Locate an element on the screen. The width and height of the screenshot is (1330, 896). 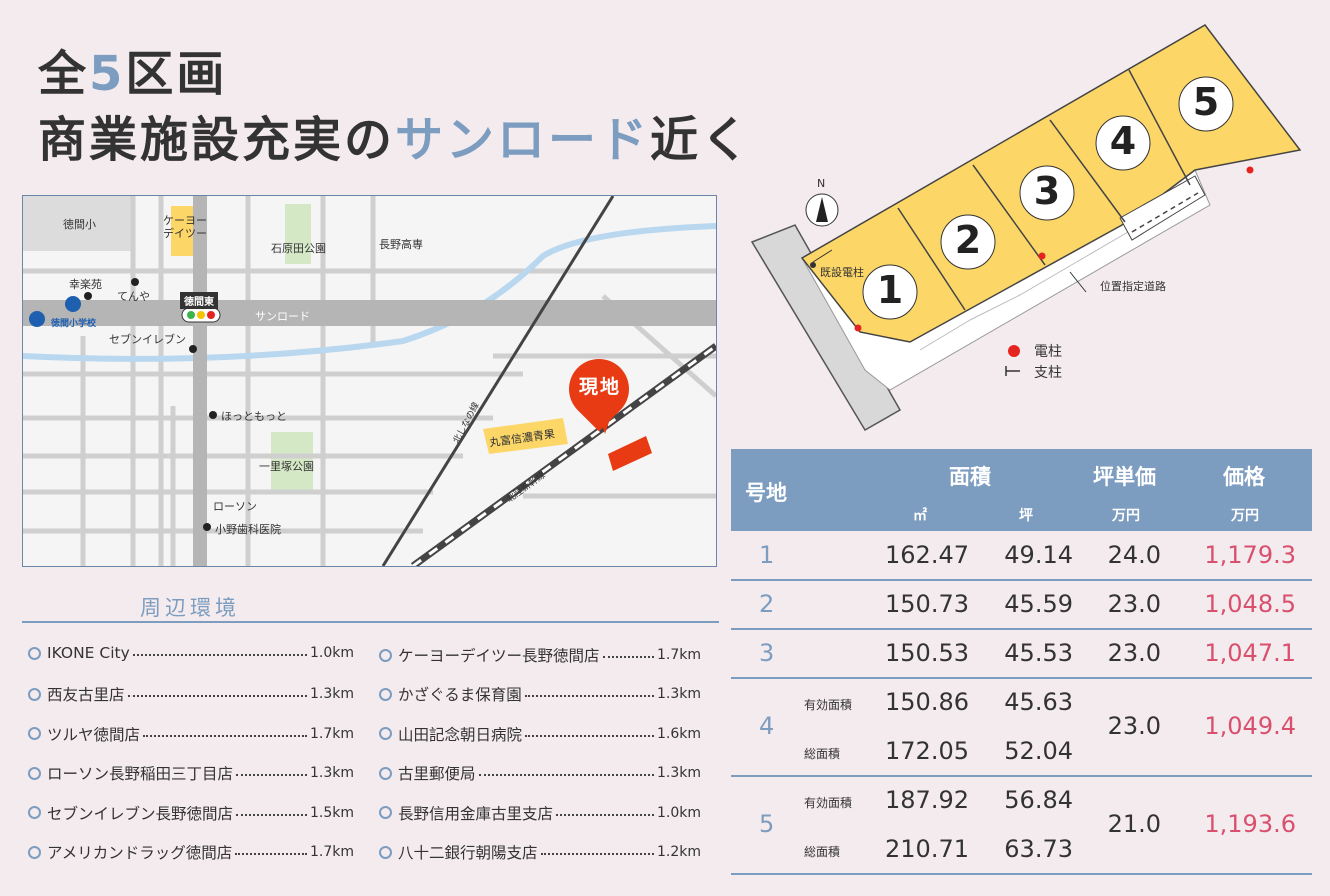
header-price: 価格 is located at coordinates (1244, 477).